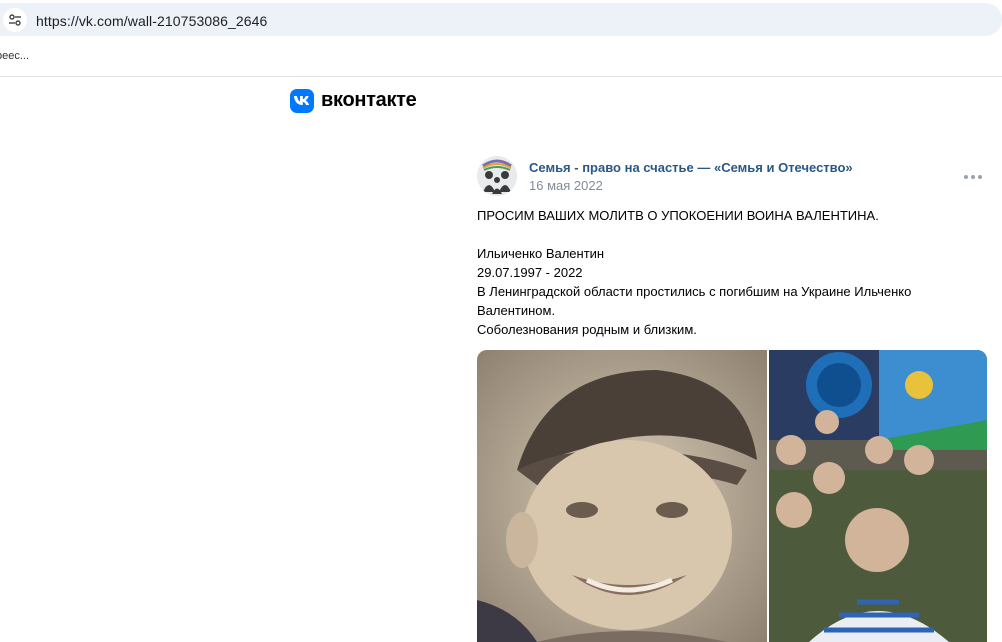 The width and height of the screenshot is (1002, 642). Describe the element at coordinates (622, 496) in the screenshot. I see `post-photo-portrait` at that location.